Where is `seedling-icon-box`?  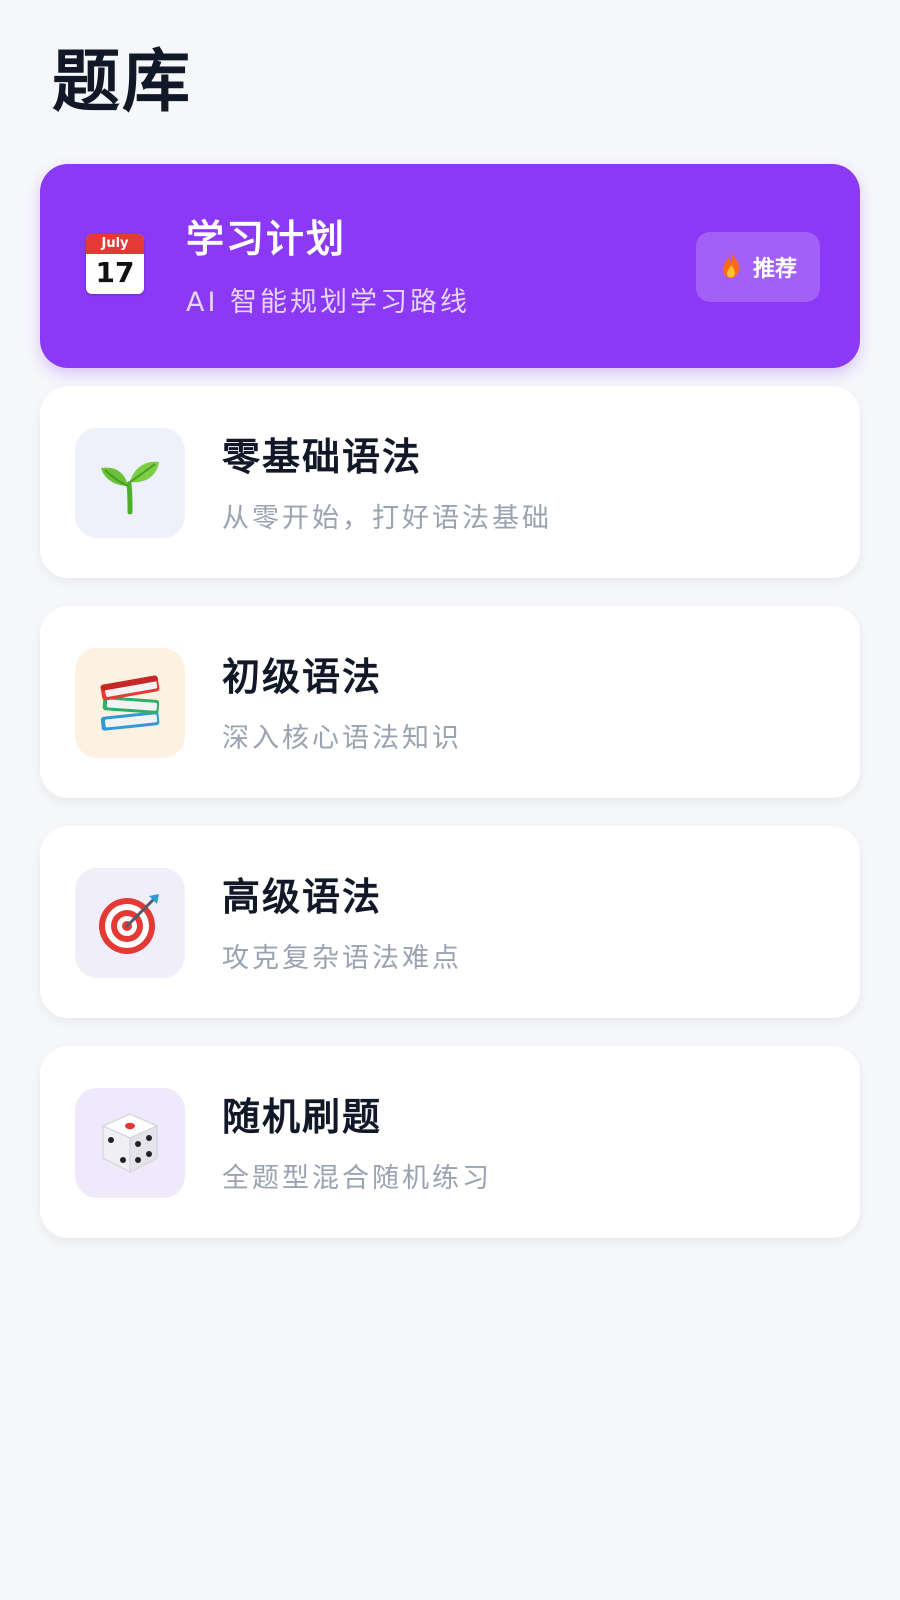
seedling-icon-box is located at coordinates (130, 483).